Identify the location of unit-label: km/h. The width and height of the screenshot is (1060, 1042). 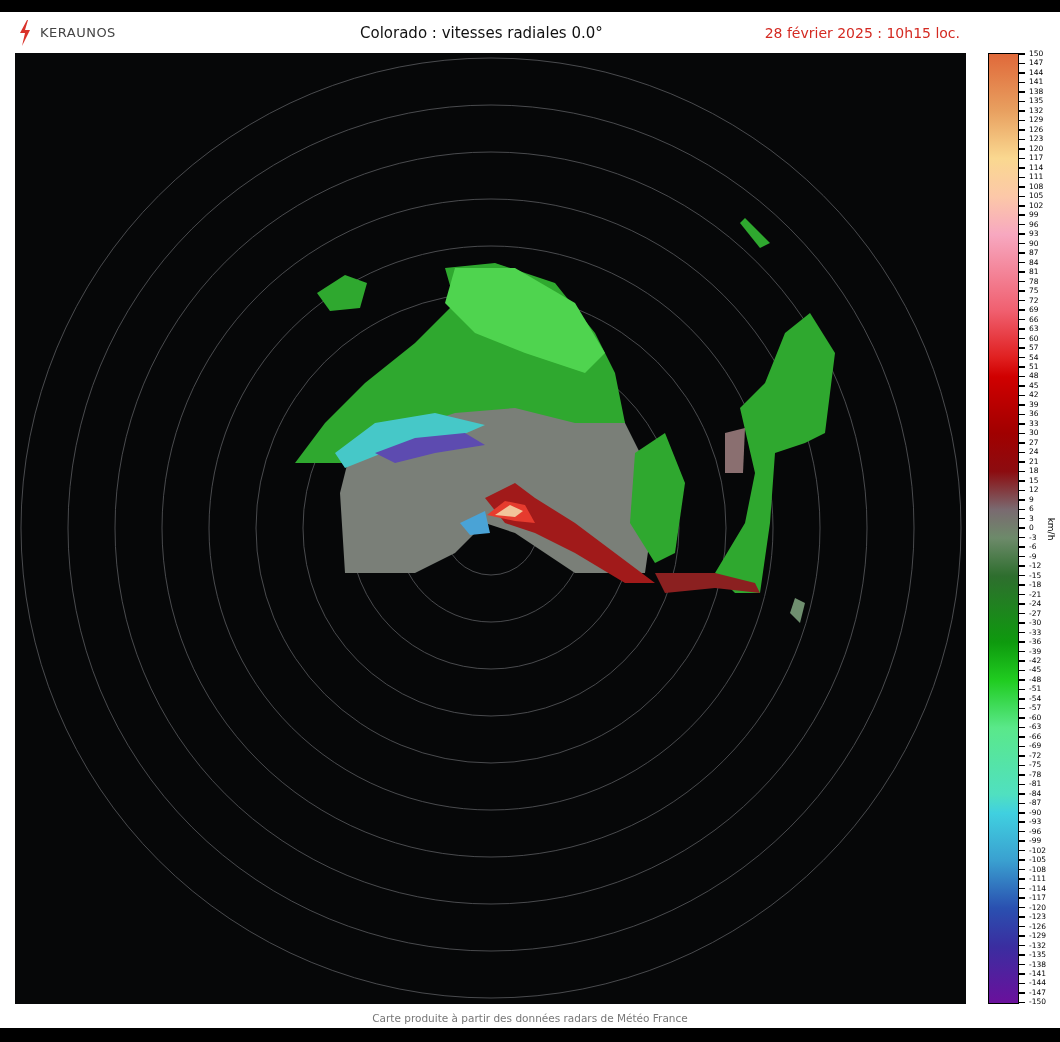
(1051, 528).